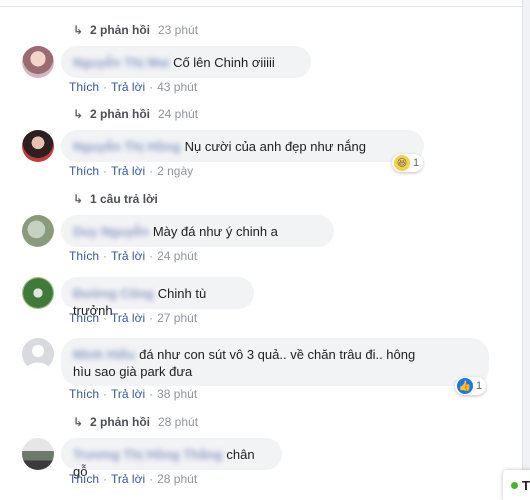 The width and height of the screenshot is (530, 500). I want to click on commenter-name: Đường Công, so click(113, 293).